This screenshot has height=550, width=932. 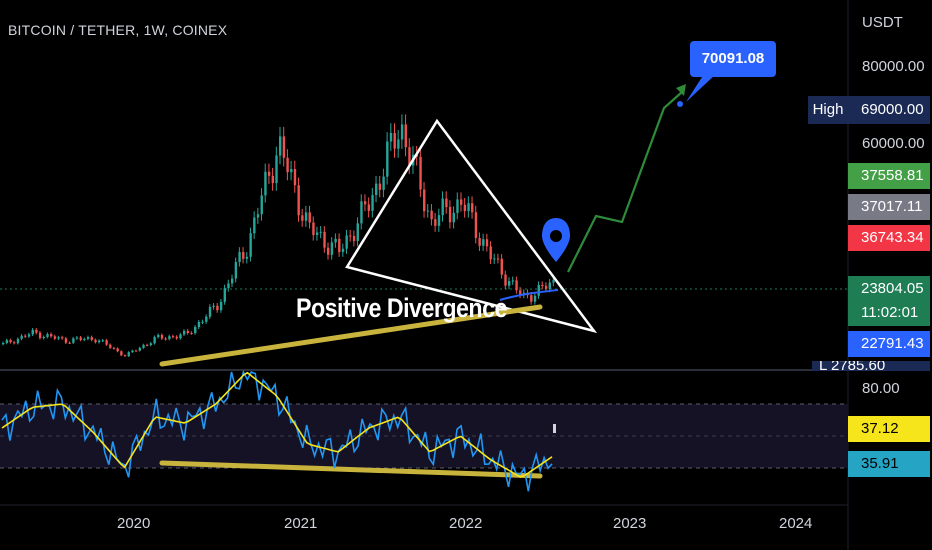 What do you see at coordinates (893, 143) in the screenshot?
I see `price-tick-60000: 60000.00` at bounding box center [893, 143].